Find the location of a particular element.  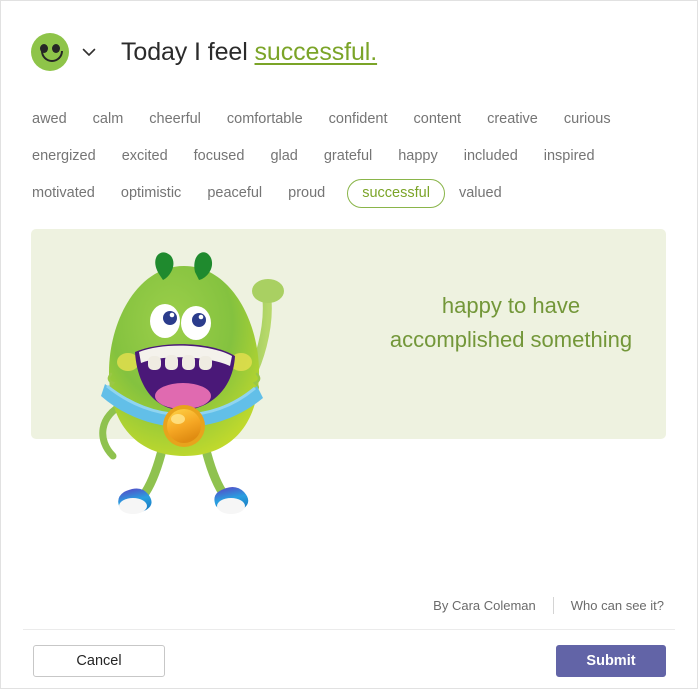

mood-word-comfortable: comfortable is located at coordinates (265, 119).